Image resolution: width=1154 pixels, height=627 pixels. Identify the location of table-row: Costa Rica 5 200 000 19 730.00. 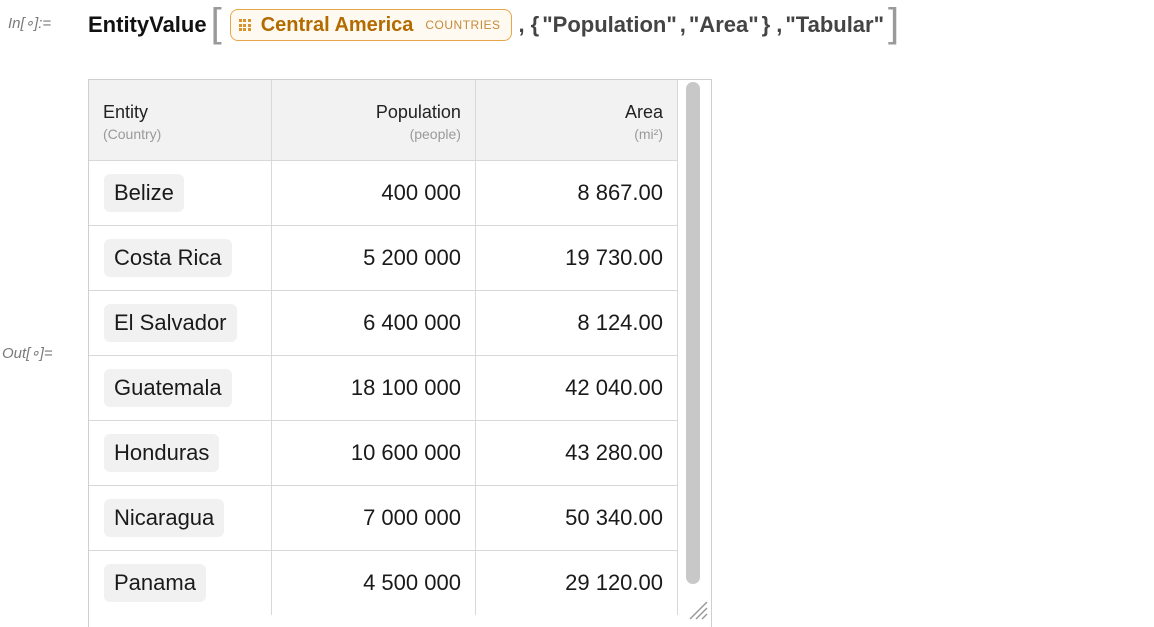
(384, 258).